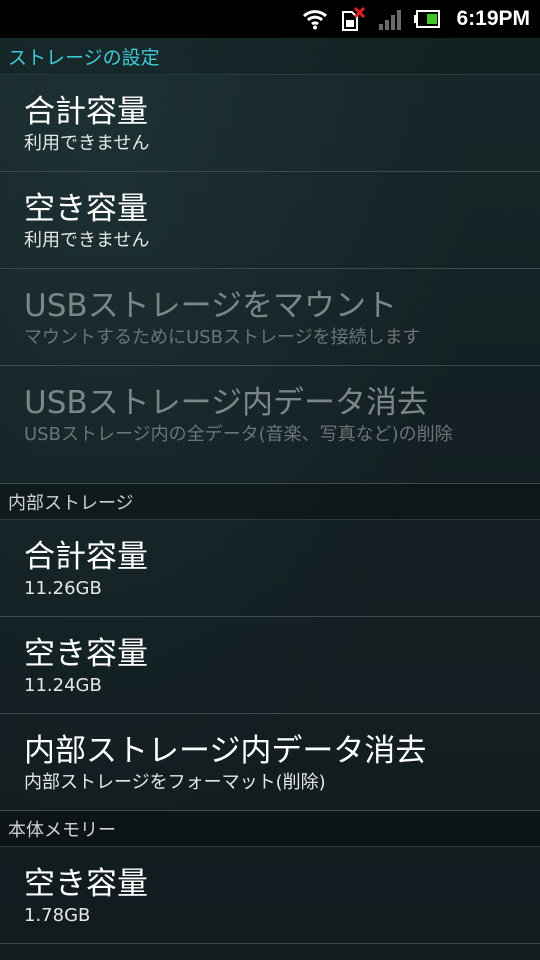  What do you see at coordinates (427, 19) in the screenshot?
I see `battery-icon` at bounding box center [427, 19].